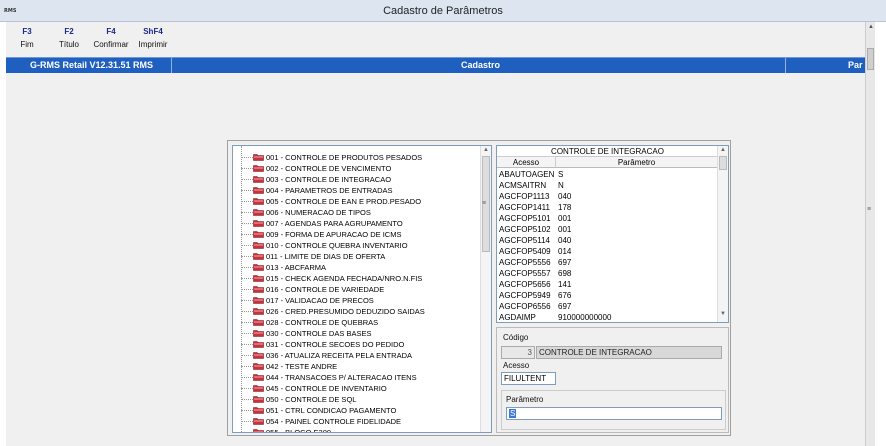  Describe the element at coordinates (326, 256) in the screenshot. I see `tree-item-label: 011 - LIMITE DE DIAS DE OFERTA` at that location.